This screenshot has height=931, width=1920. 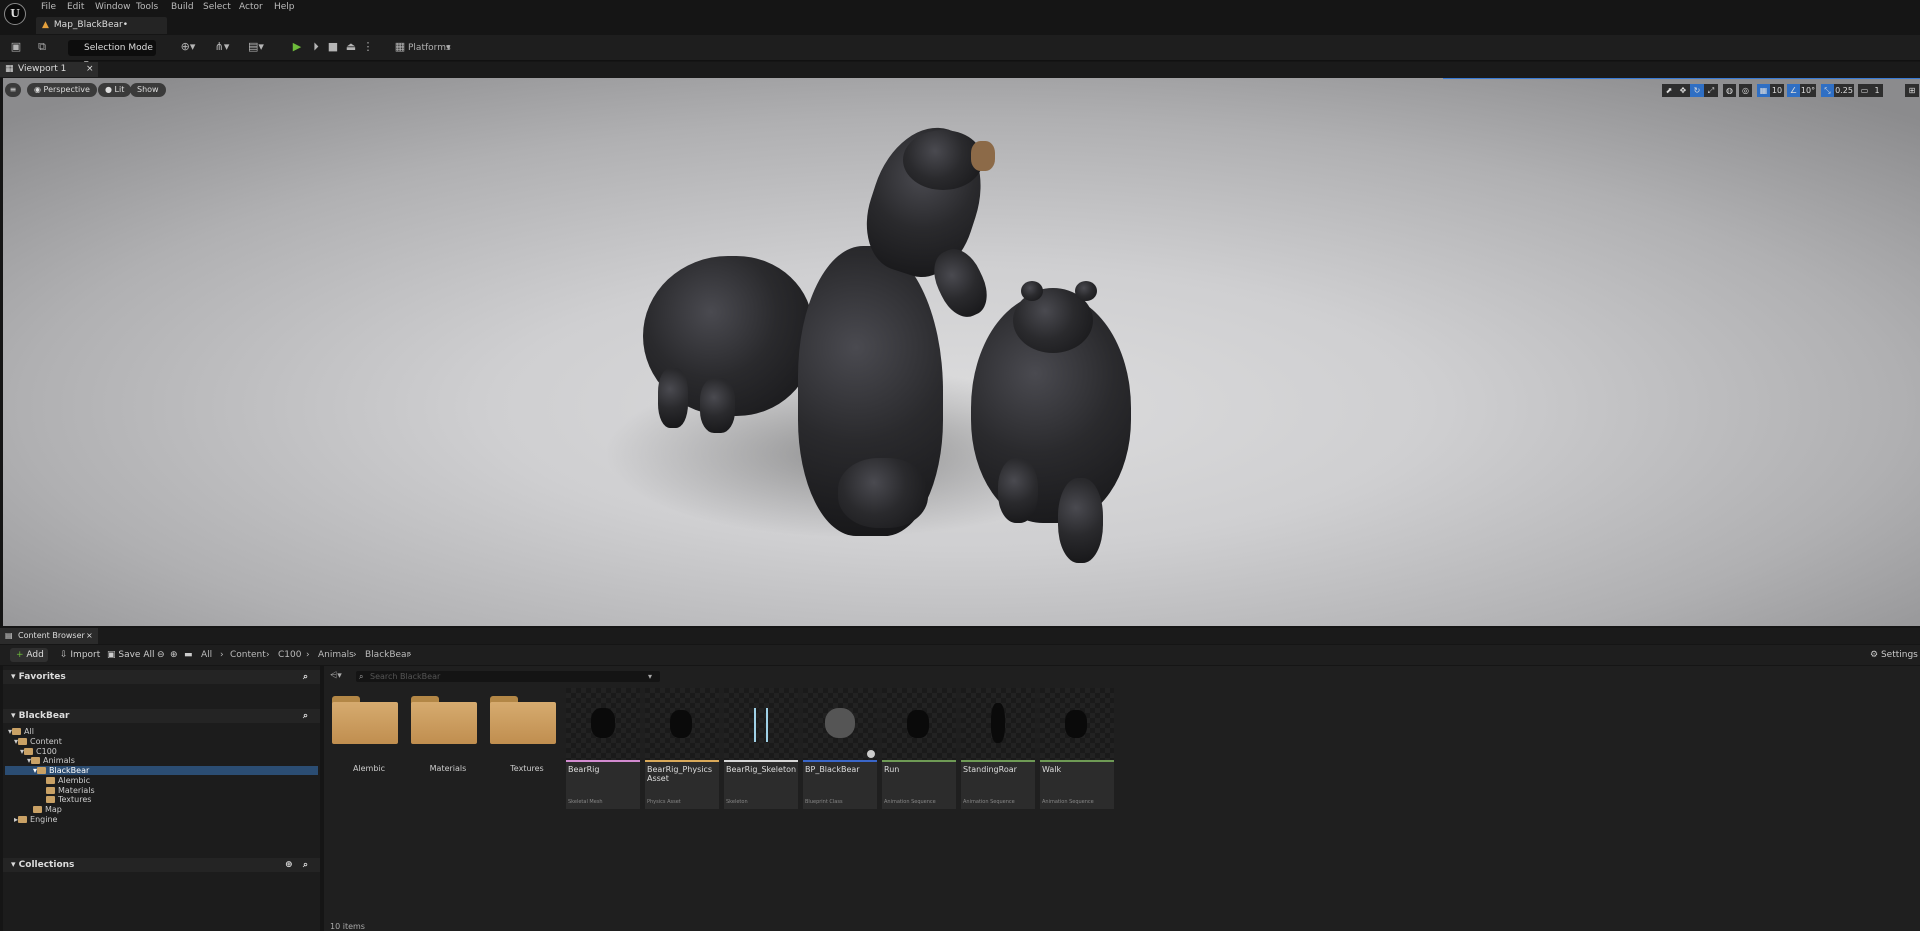 What do you see at coordinates (68, 799) in the screenshot?
I see `tree-item-textures: Textures` at bounding box center [68, 799].